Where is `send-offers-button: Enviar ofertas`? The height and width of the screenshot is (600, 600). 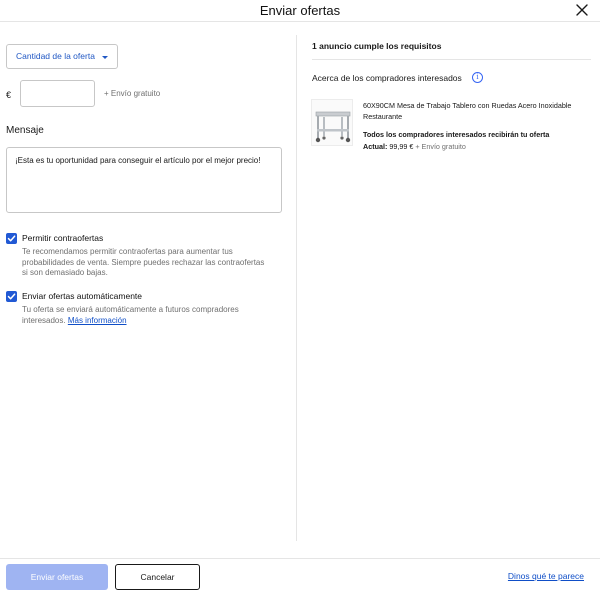
send-offers-button: Enviar ofertas is located at coordinates (57, 577).